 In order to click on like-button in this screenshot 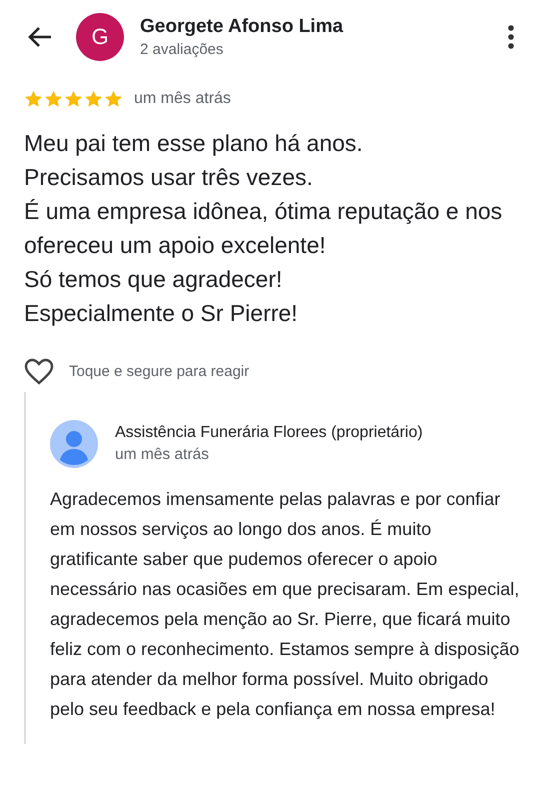, I will do `click(39, 371)`.